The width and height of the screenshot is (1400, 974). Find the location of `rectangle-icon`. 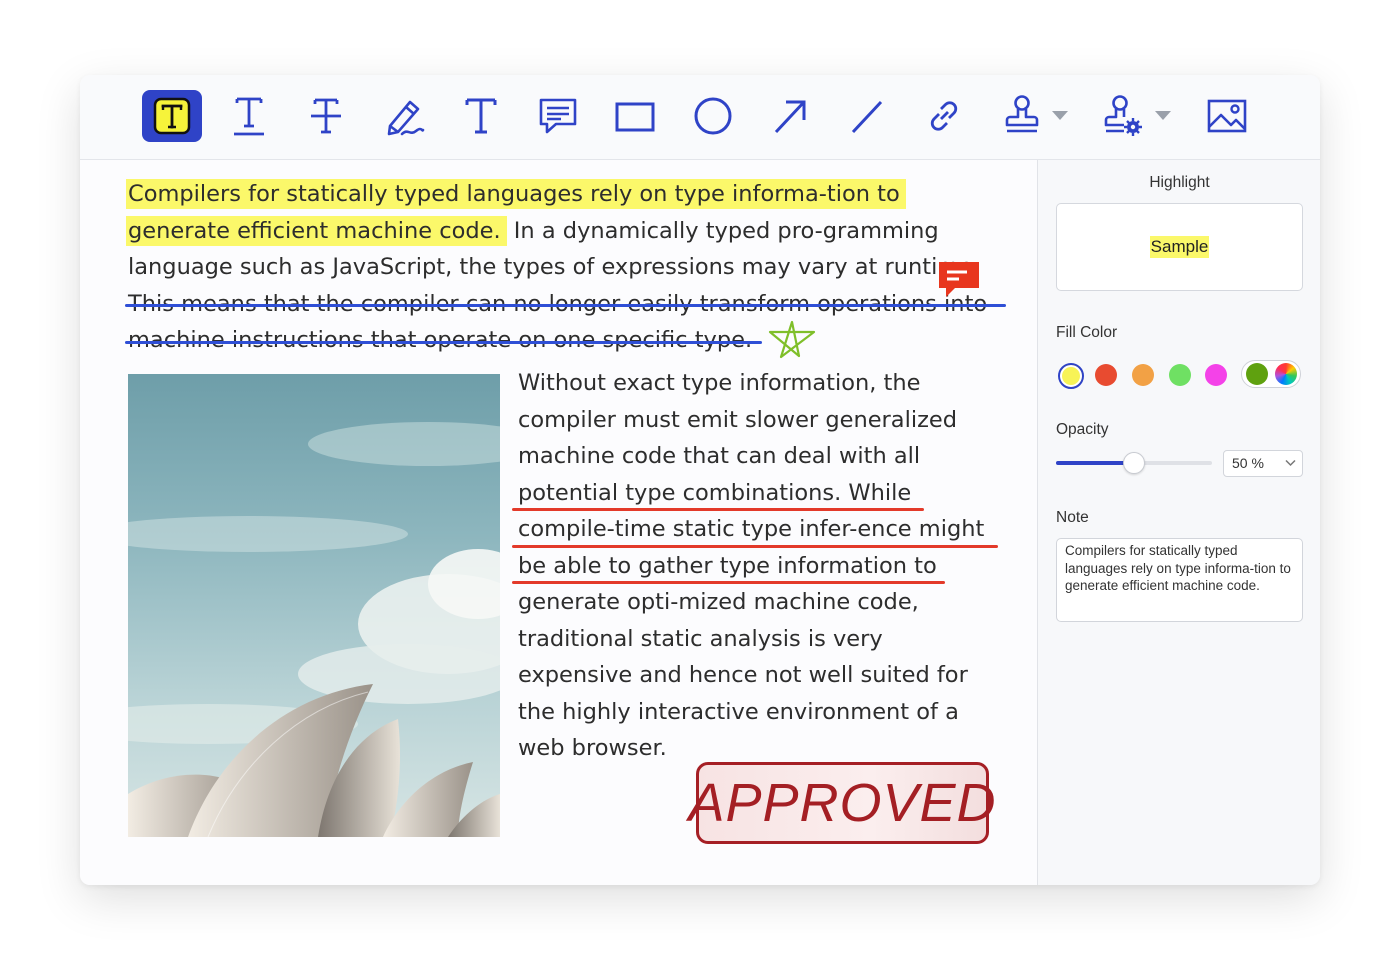

rectangle-icon is located at coordinates (635, 117).